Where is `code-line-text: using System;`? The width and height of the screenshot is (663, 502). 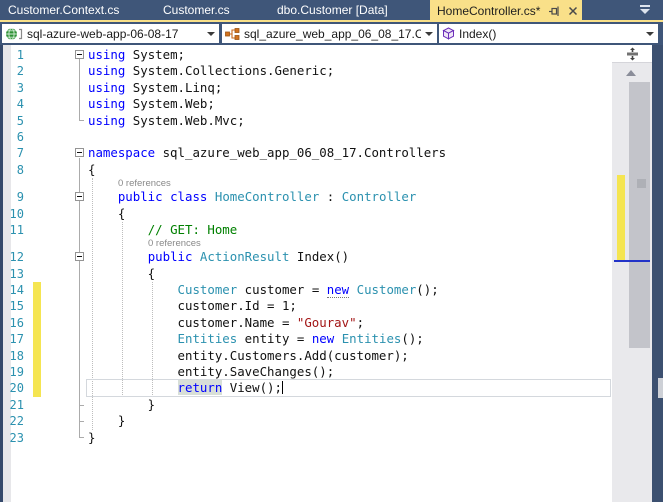 code-line-text: using System; is located at coordinates (136, 54).